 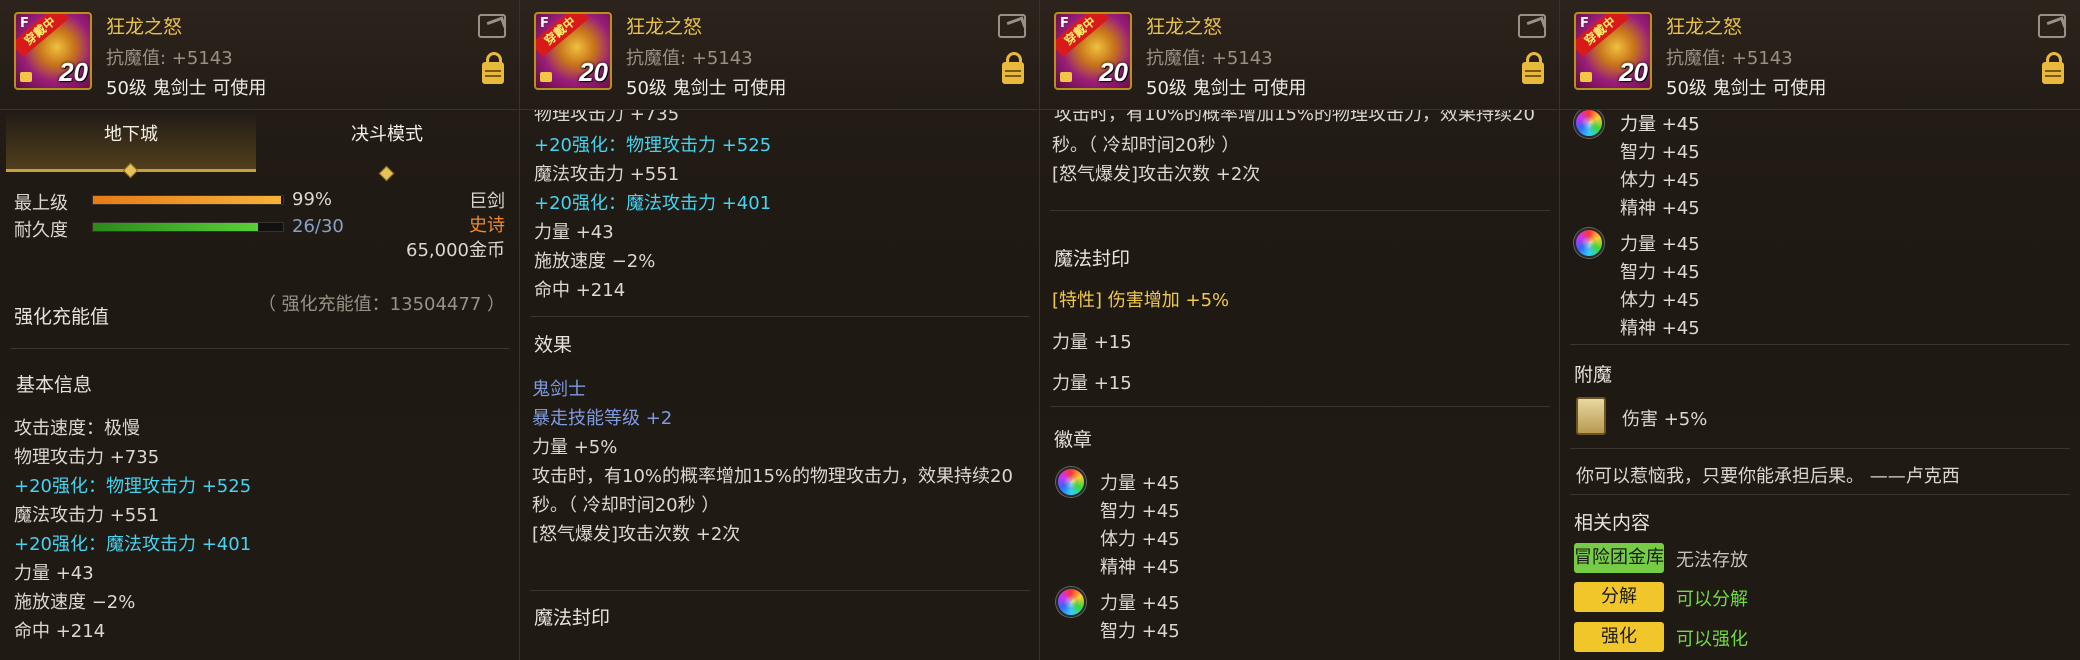 What do you see at coordinates (553, 345) in the screenshot?
I see `effect-title: 效果` at bounding box center [553, 345].